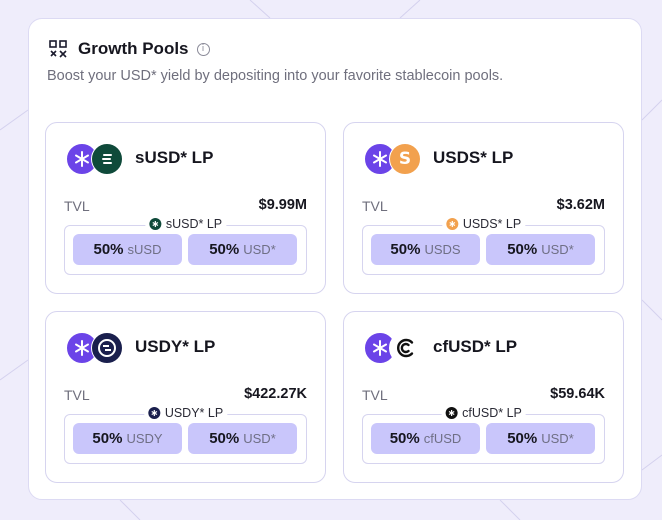 This screenshot has height=520, width=662. I want to click on tvl-value: $59.64K, so click(577, 394).